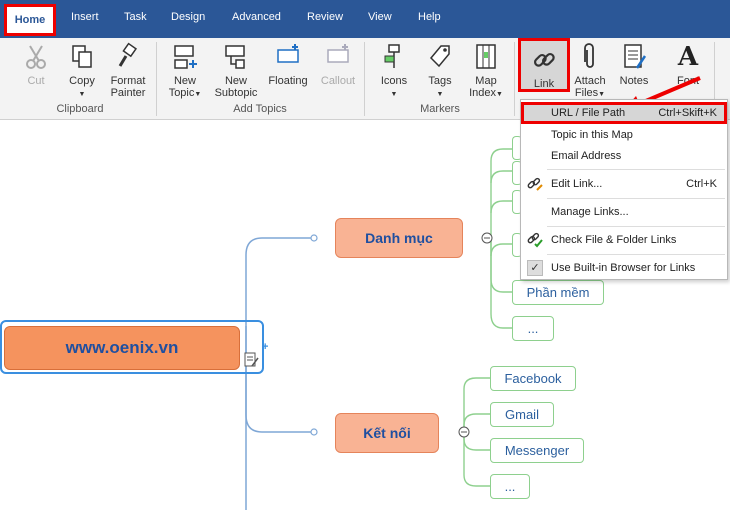 The width and height of the screenshot is (730, 510). Describe the element at coordinates (256, 17) in the screenshot. I see `tab-advanced: Advanced` at that location.